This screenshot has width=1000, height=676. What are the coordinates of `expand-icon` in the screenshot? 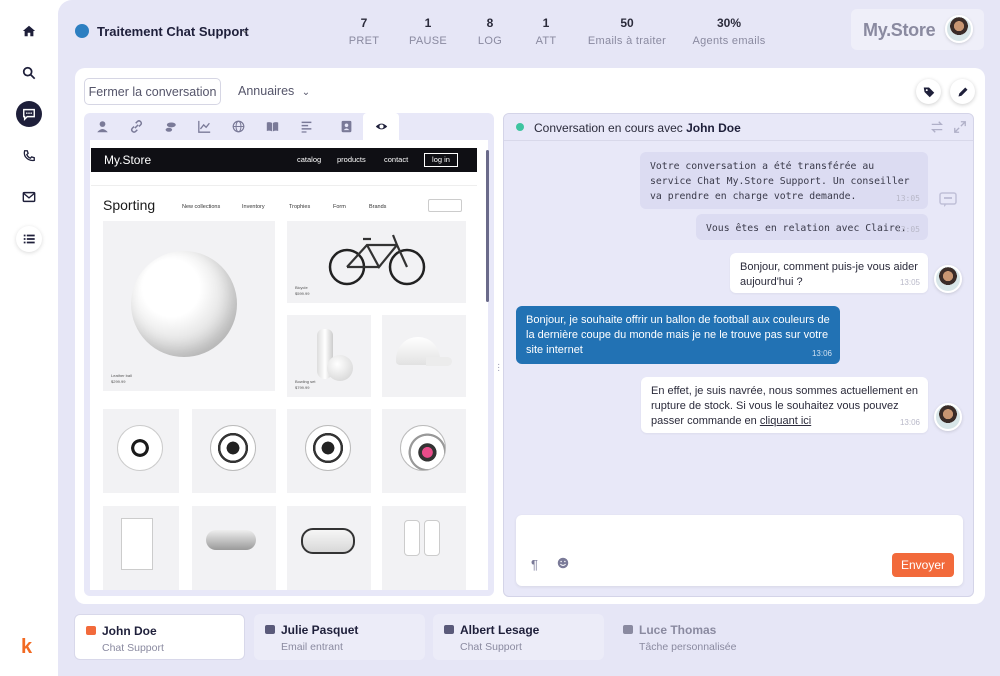 It's located at (960, 127).